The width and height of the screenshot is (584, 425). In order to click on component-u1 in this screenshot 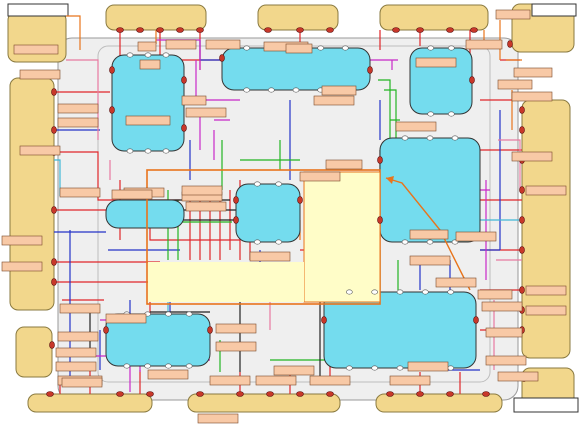, I will do `click(148, 103)`.